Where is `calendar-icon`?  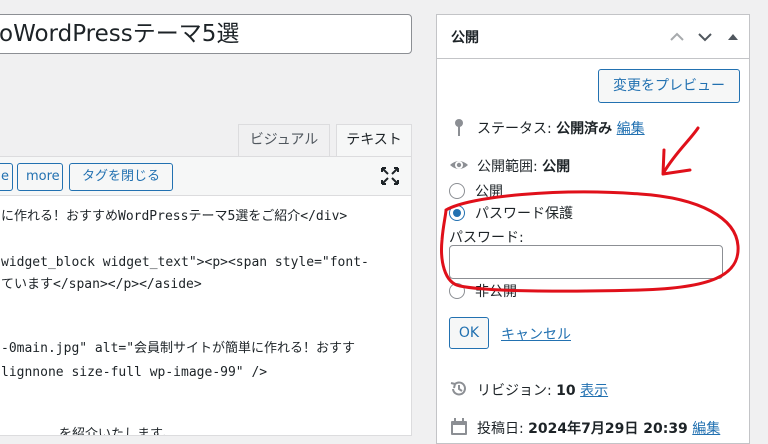
calendar-icon is located at coordinates (459, 427).